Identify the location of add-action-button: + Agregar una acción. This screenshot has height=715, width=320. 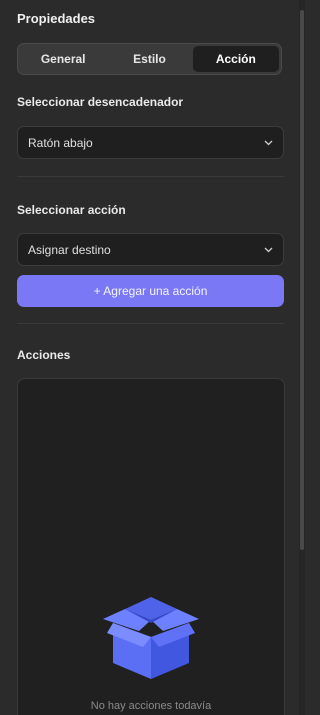
(150, 291).